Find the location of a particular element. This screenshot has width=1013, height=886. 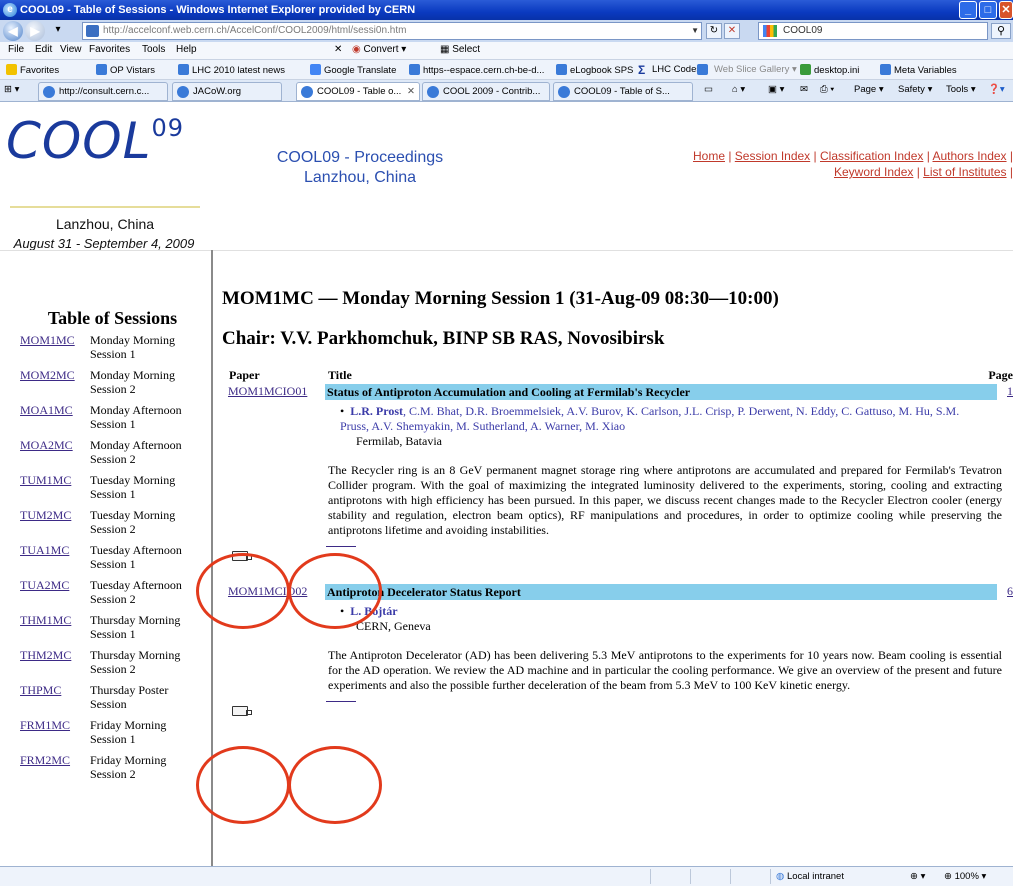

refresh-icon: ↻ is located at coordinates (714, 31).